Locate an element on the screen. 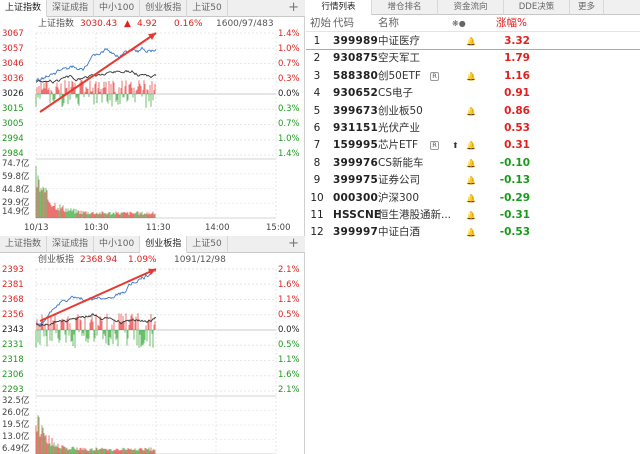  volume-axis-label: 32.5亿 is located at coordinates (16, 401).